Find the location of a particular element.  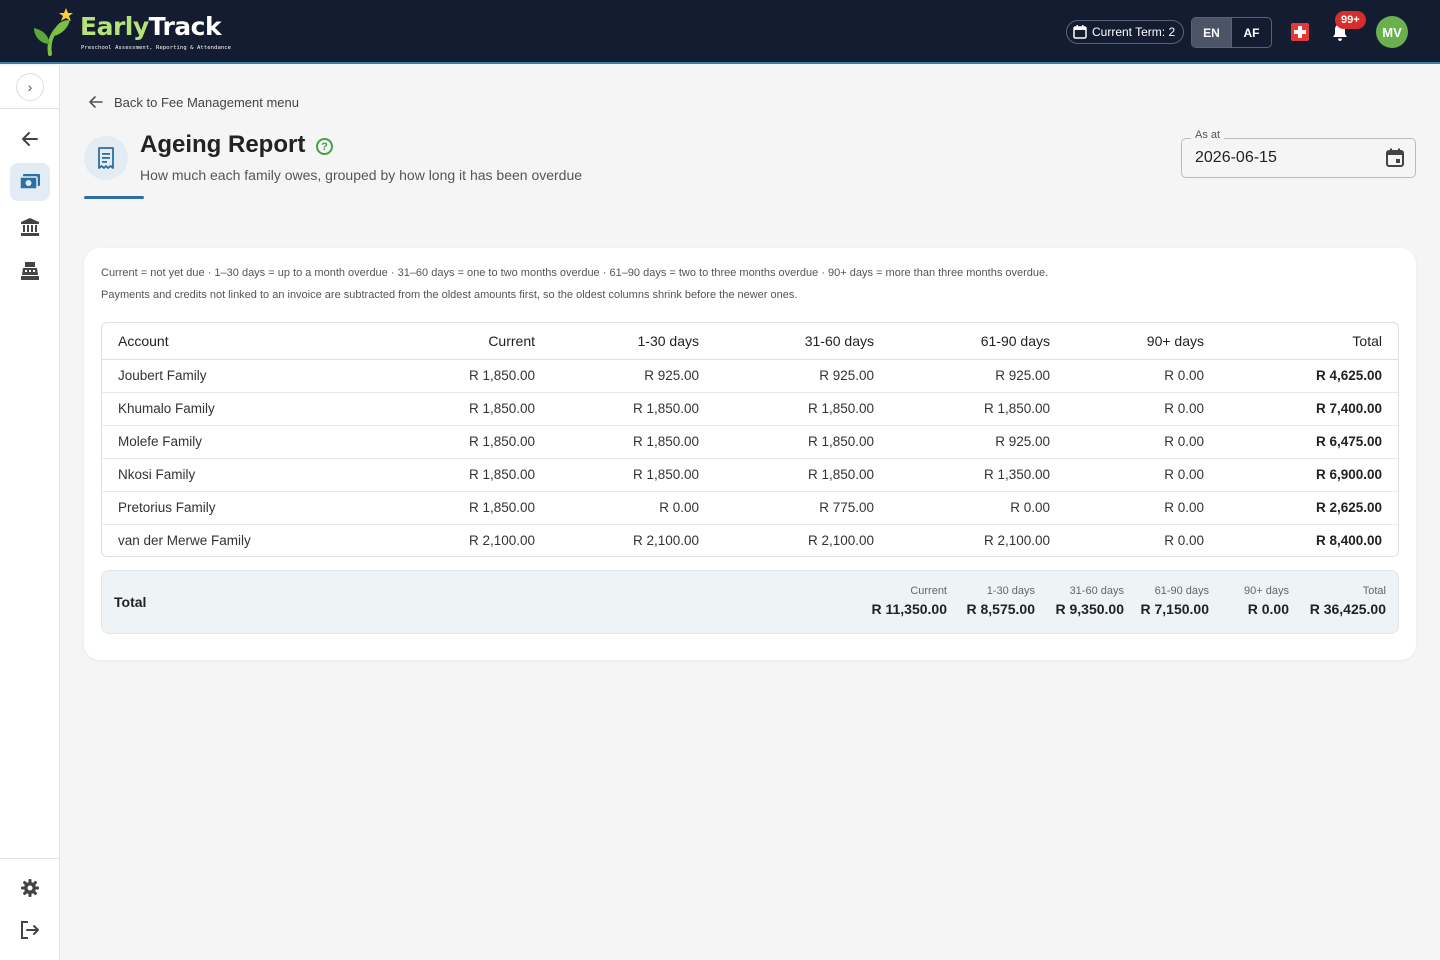

title-underline is located at coordinates (114, 197).